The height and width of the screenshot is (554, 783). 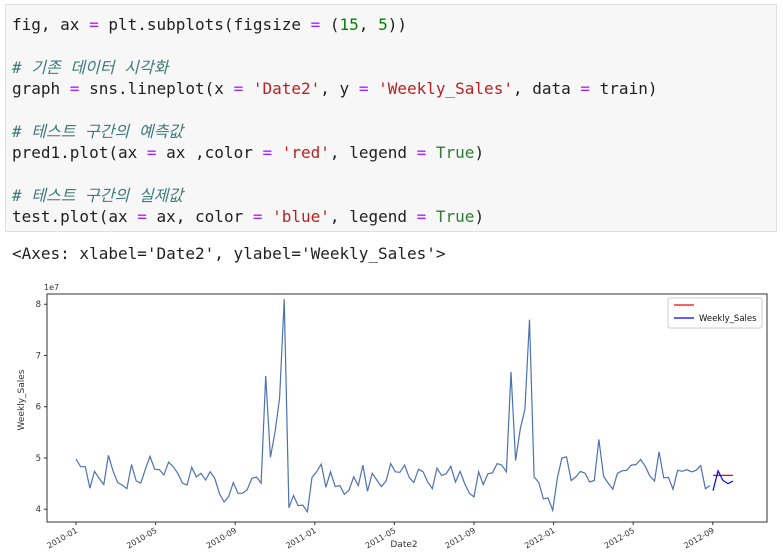 I want to click on code-number: 15, so click(x=349, y=24).